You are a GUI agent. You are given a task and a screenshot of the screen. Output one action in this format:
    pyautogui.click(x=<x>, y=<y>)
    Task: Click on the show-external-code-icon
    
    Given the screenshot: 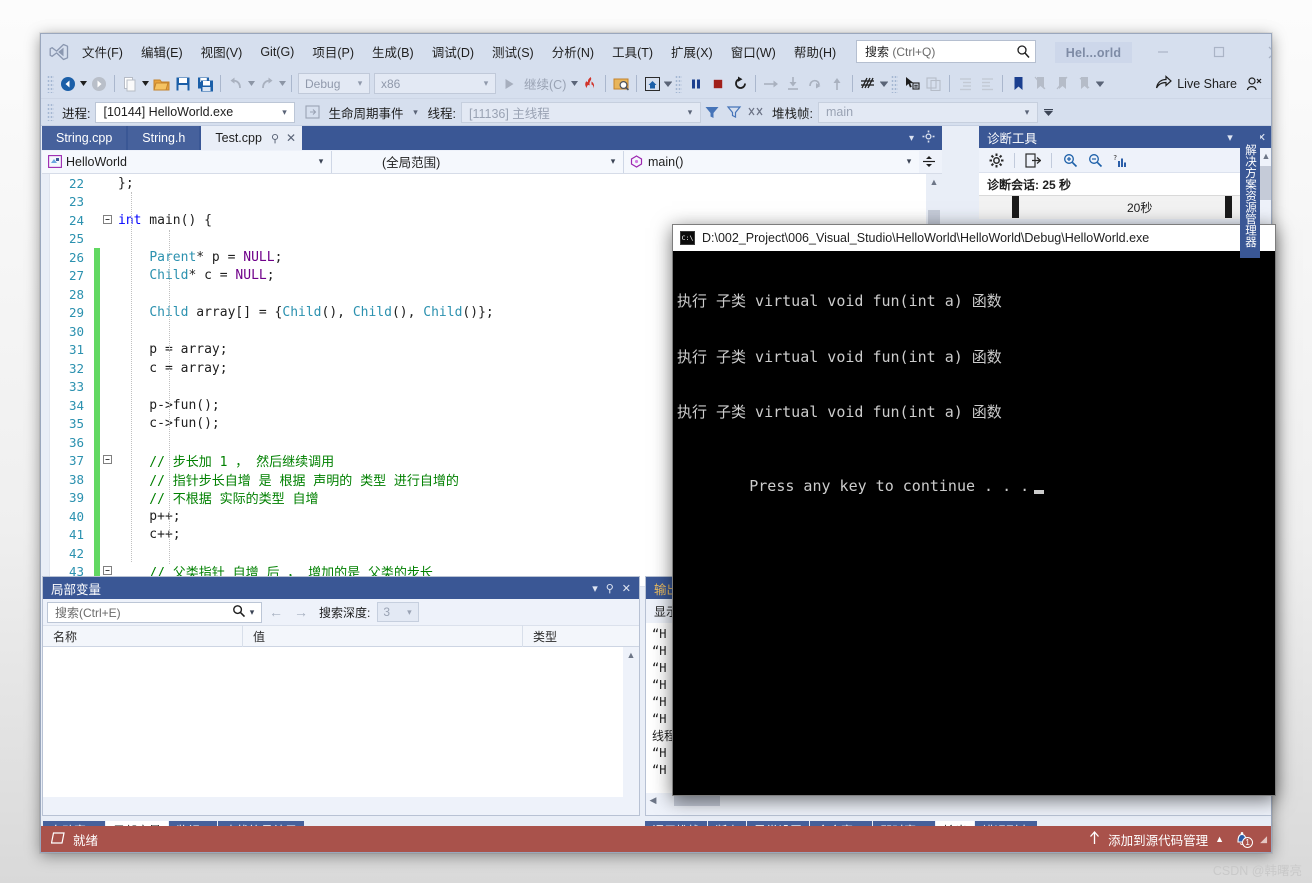 What is the action you would take?
    pyautogui.click(x=756, y=112)
    